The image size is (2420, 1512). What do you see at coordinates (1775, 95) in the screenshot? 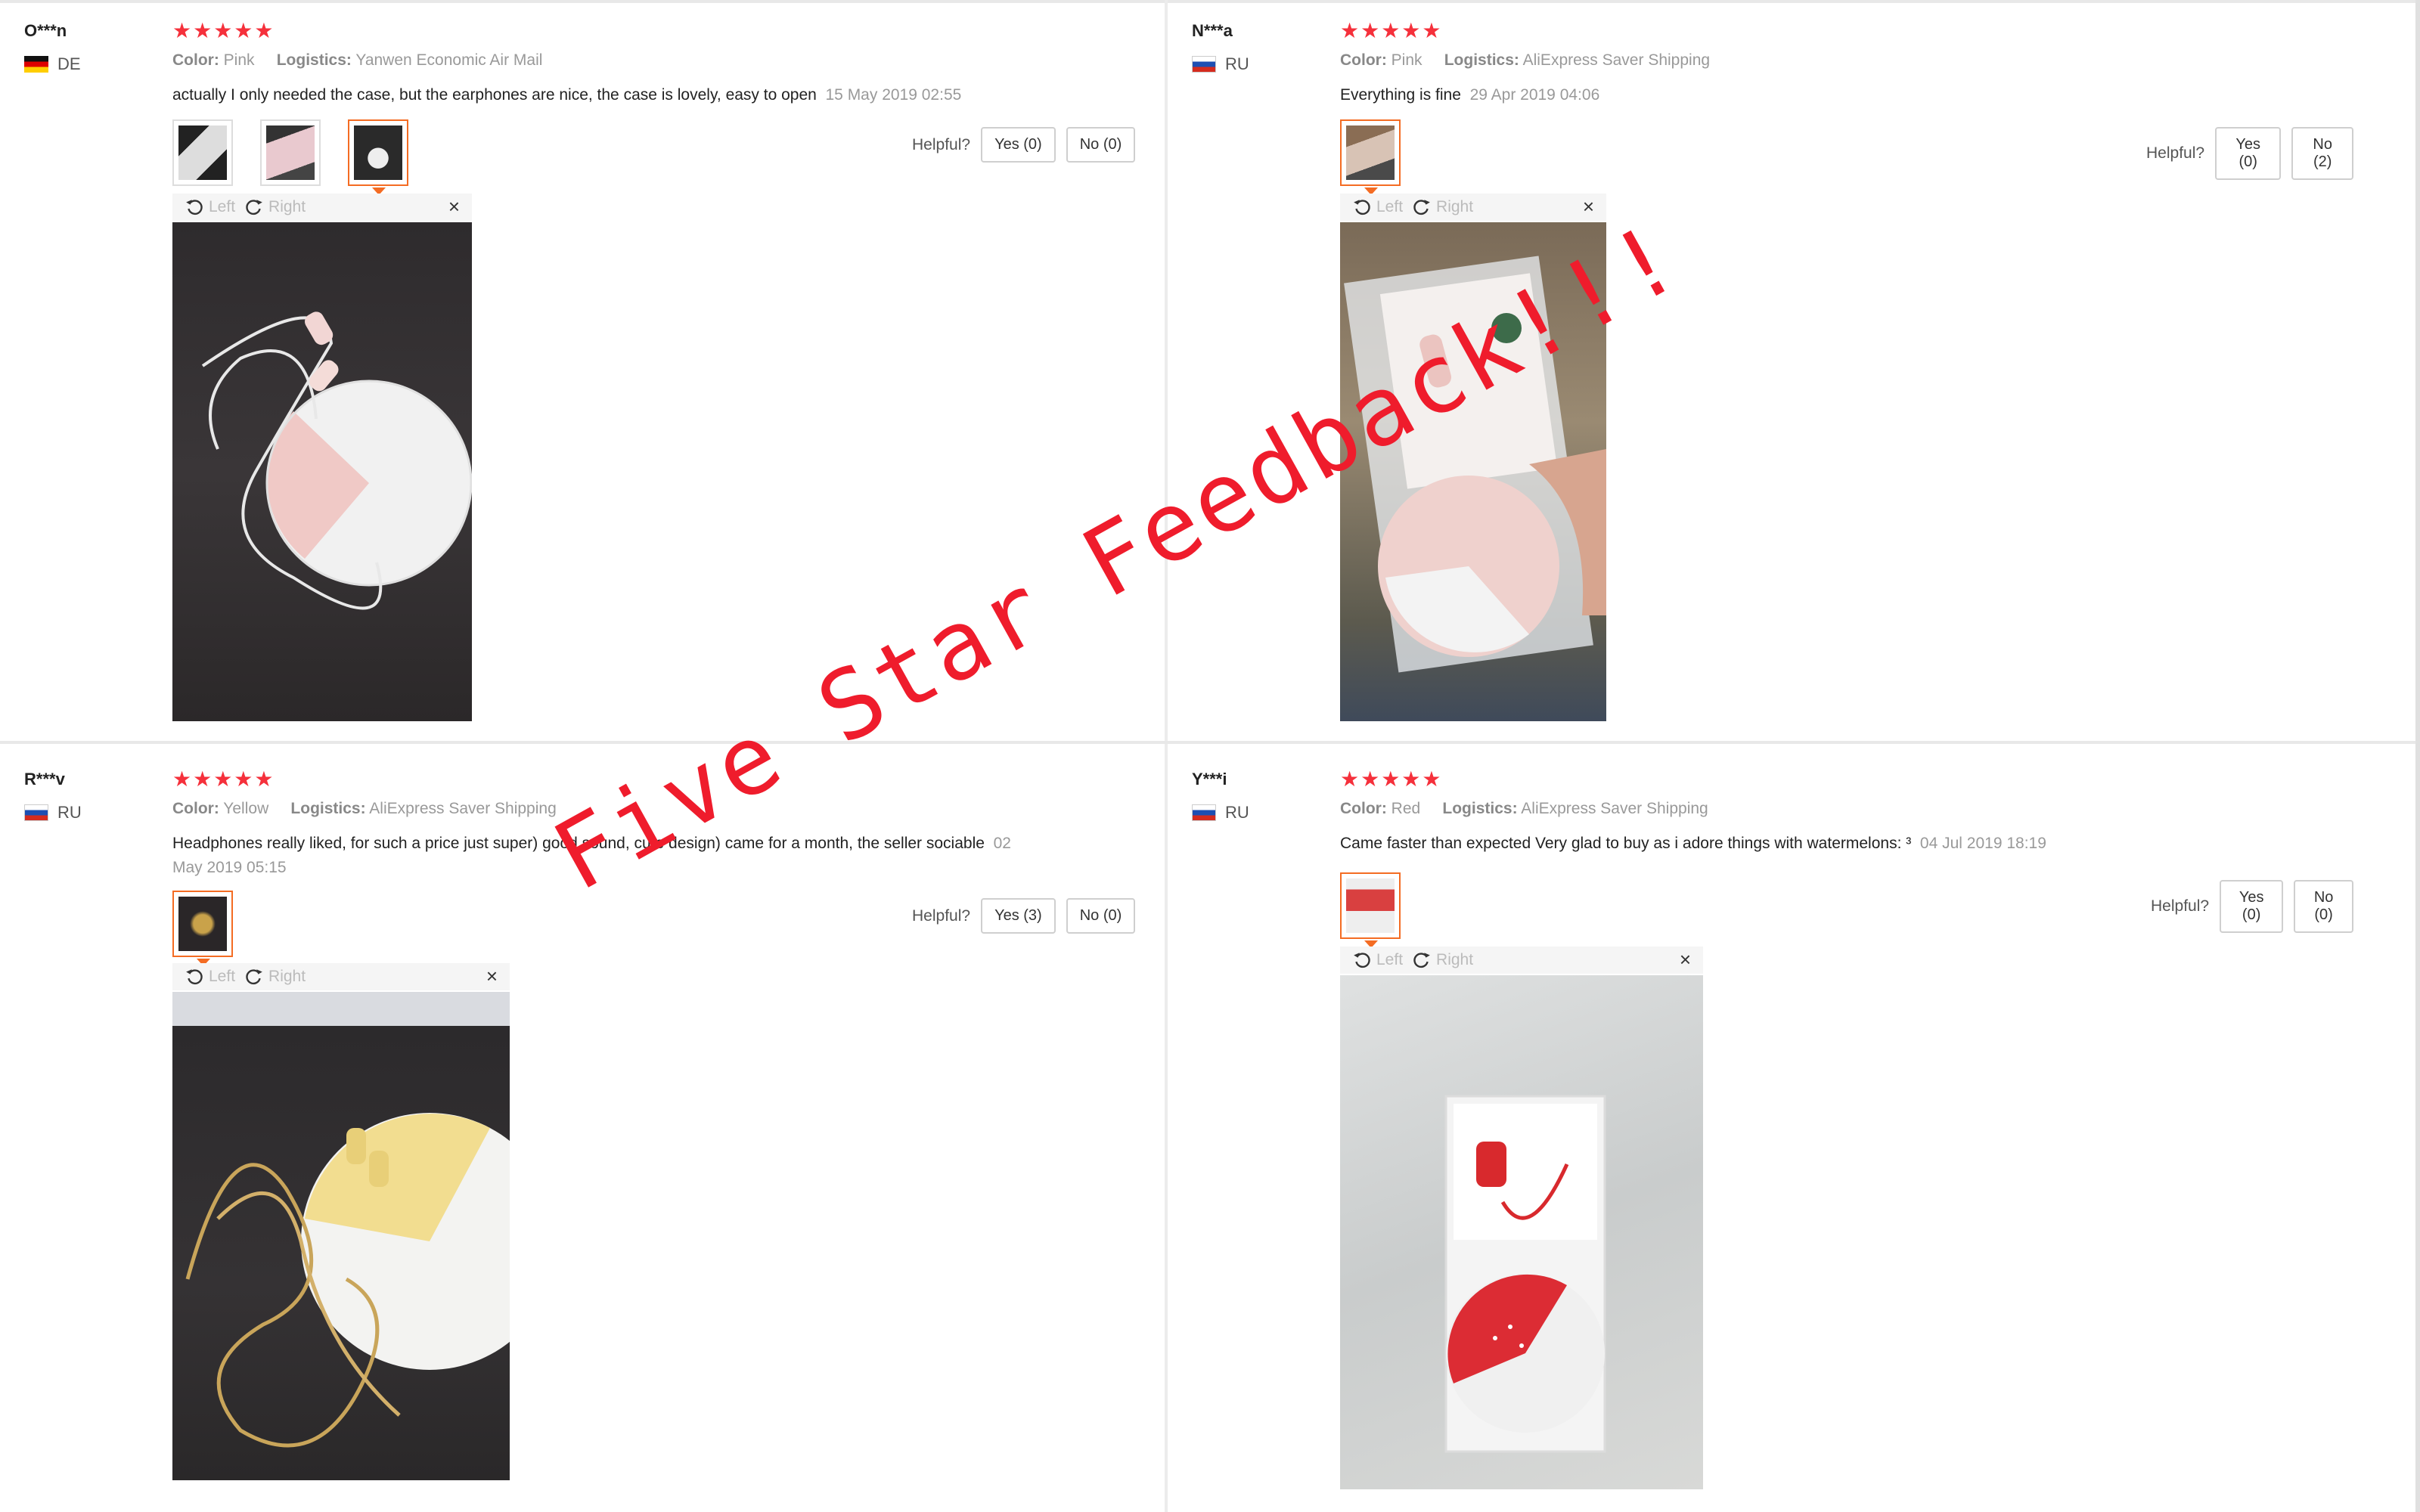
I see `review-body: Everything is fine 29 Apr 2019 04:06` at bounding box center [1775, 95].